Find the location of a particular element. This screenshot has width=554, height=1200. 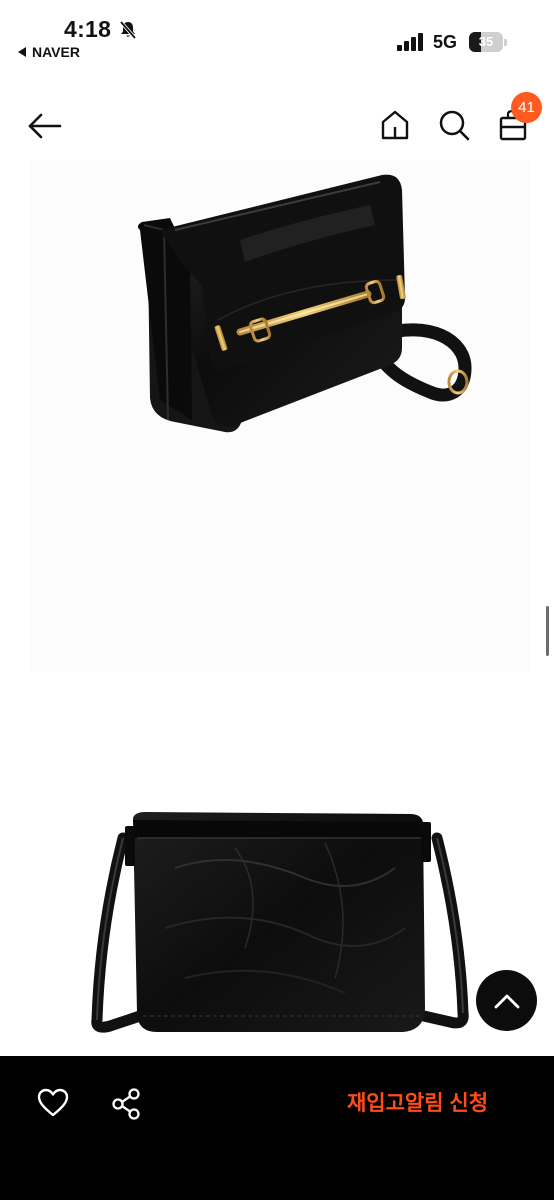

search-icon is located at coordinates (454, 125).